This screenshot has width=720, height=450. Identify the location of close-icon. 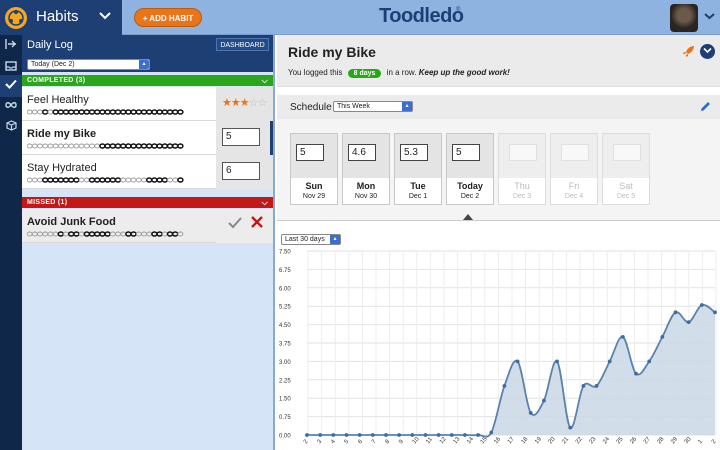
(257, 224).